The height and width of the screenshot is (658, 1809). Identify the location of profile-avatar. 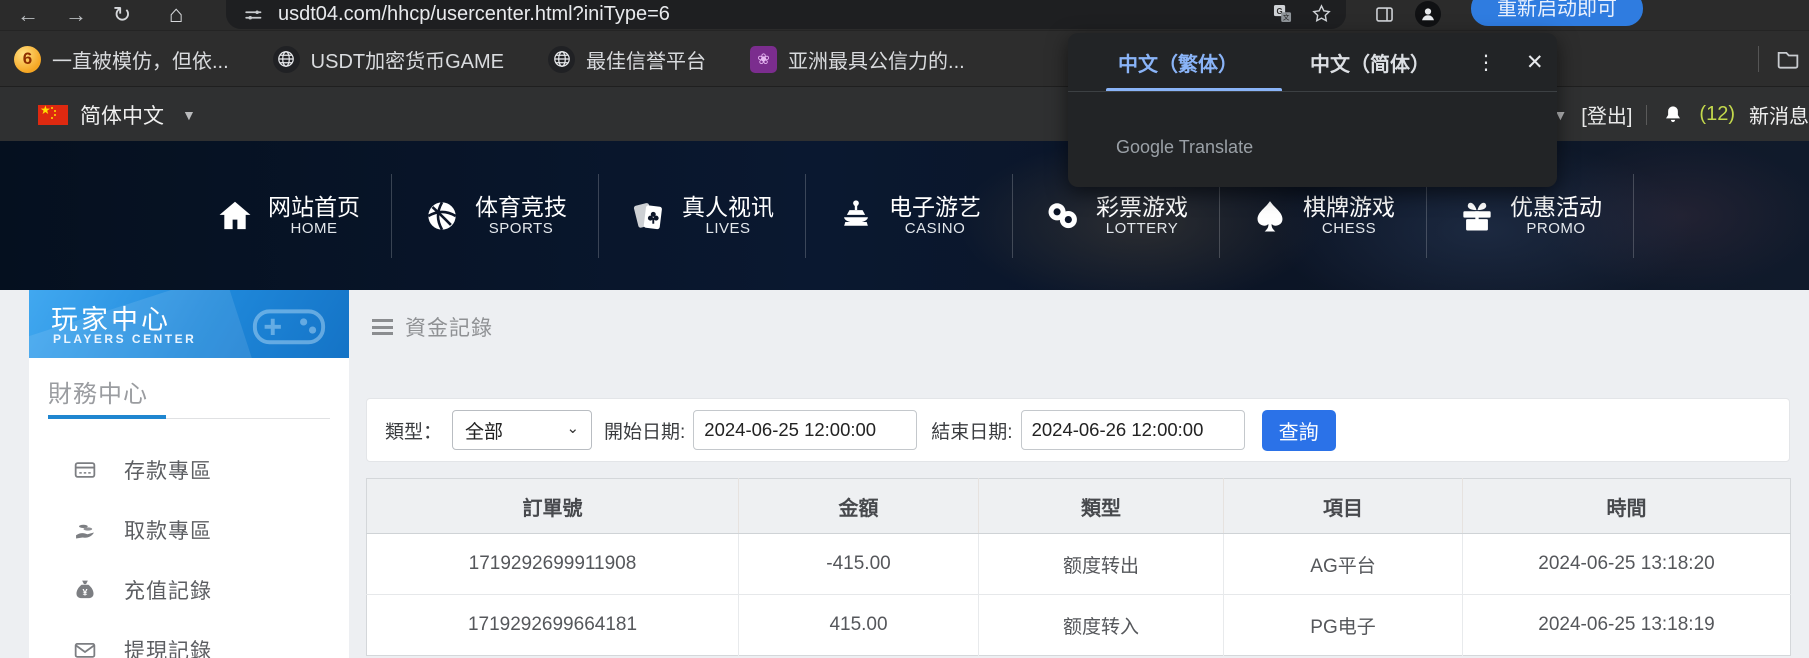
(1428, 14).